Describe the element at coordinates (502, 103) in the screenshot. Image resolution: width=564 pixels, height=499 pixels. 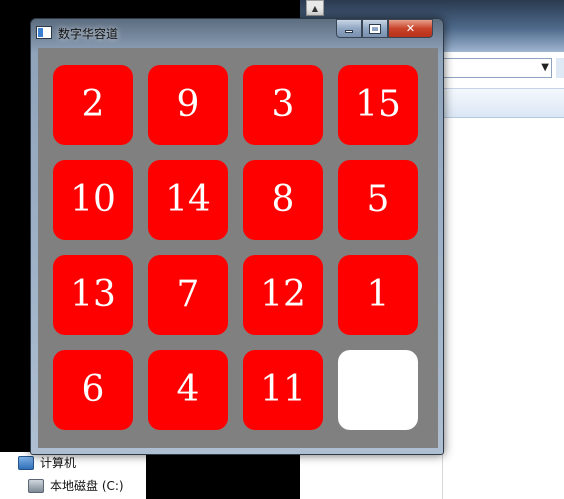
I see `explorer-toolbar` at that location.